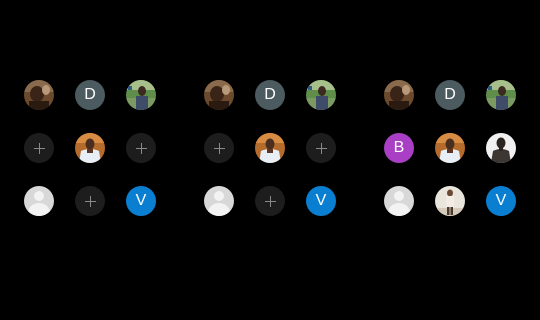 This screenshot has width=540, height=320. I want to click on avatar-initials-text: B, so click(399, 147).